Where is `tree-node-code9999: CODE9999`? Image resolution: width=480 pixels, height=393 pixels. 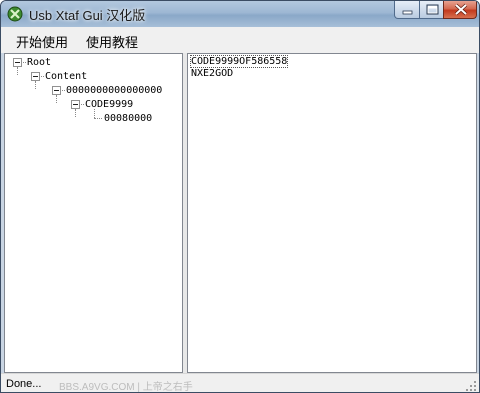
tree-node-code9999: CODE9999 is located at coordinates (109, 105).